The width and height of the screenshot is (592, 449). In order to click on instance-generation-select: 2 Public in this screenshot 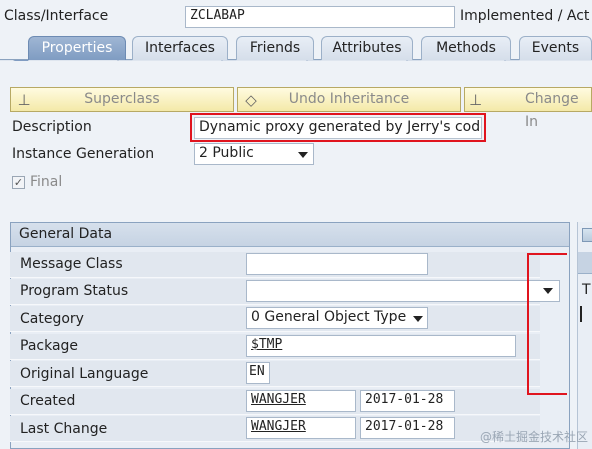, I will do `click(254, 154)`.